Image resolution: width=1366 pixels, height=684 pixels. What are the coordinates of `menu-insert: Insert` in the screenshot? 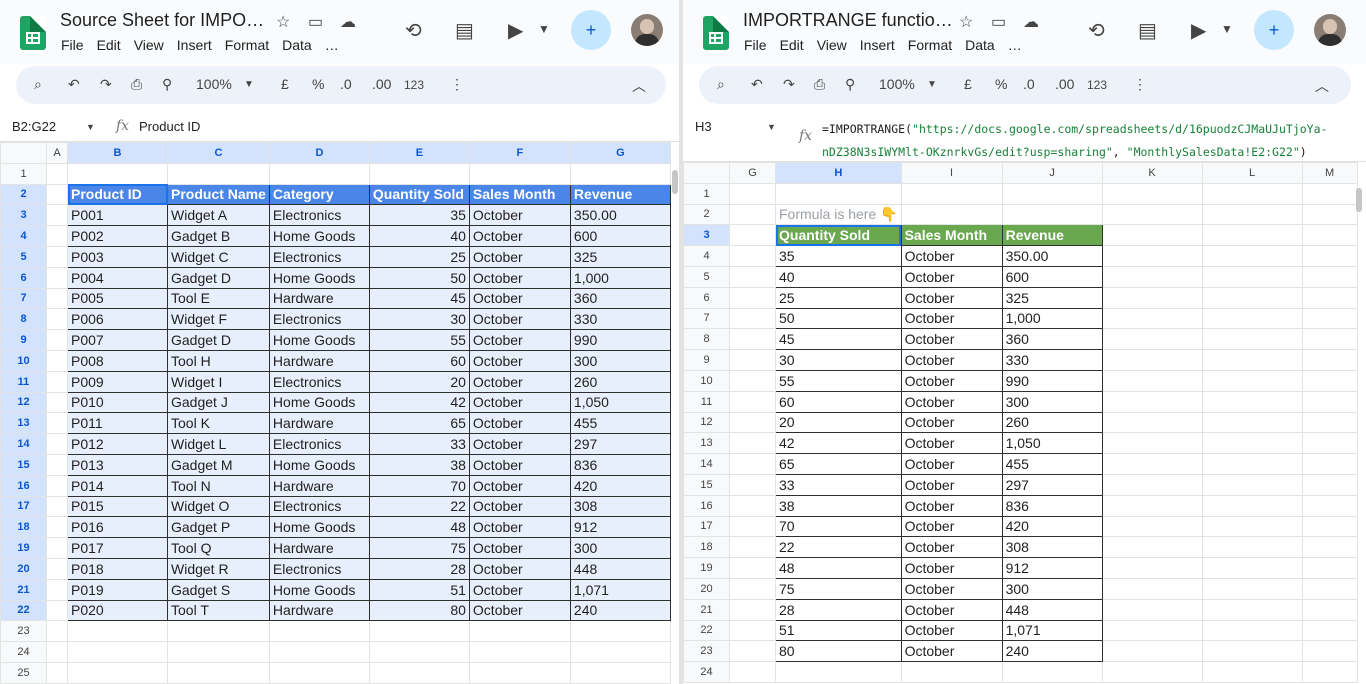 It's located at (877, 45).